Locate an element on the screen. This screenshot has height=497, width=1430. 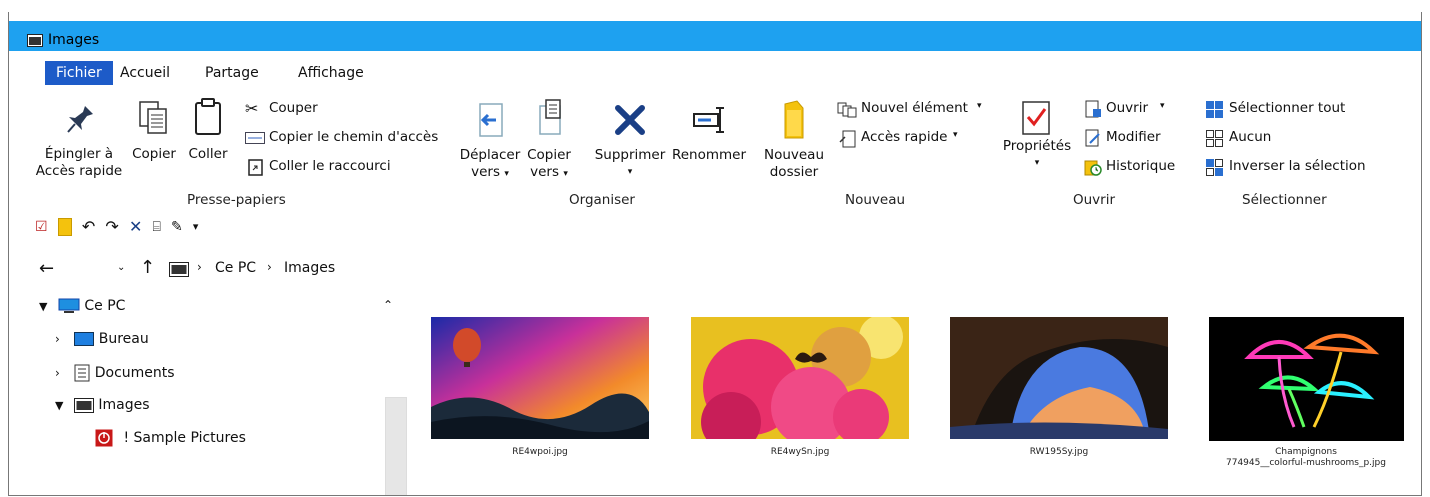
tab-accueil: Accueil is located at coordinates (145, 73).